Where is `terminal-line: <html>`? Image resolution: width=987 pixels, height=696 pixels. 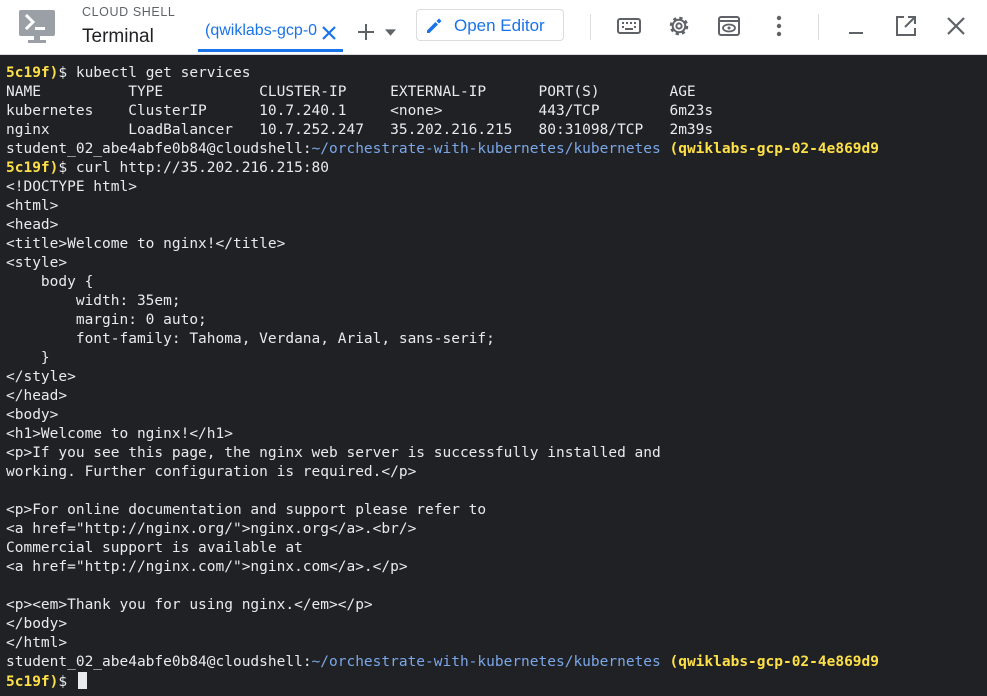 terminal-line: <html> is located at coordinates (442, 206).